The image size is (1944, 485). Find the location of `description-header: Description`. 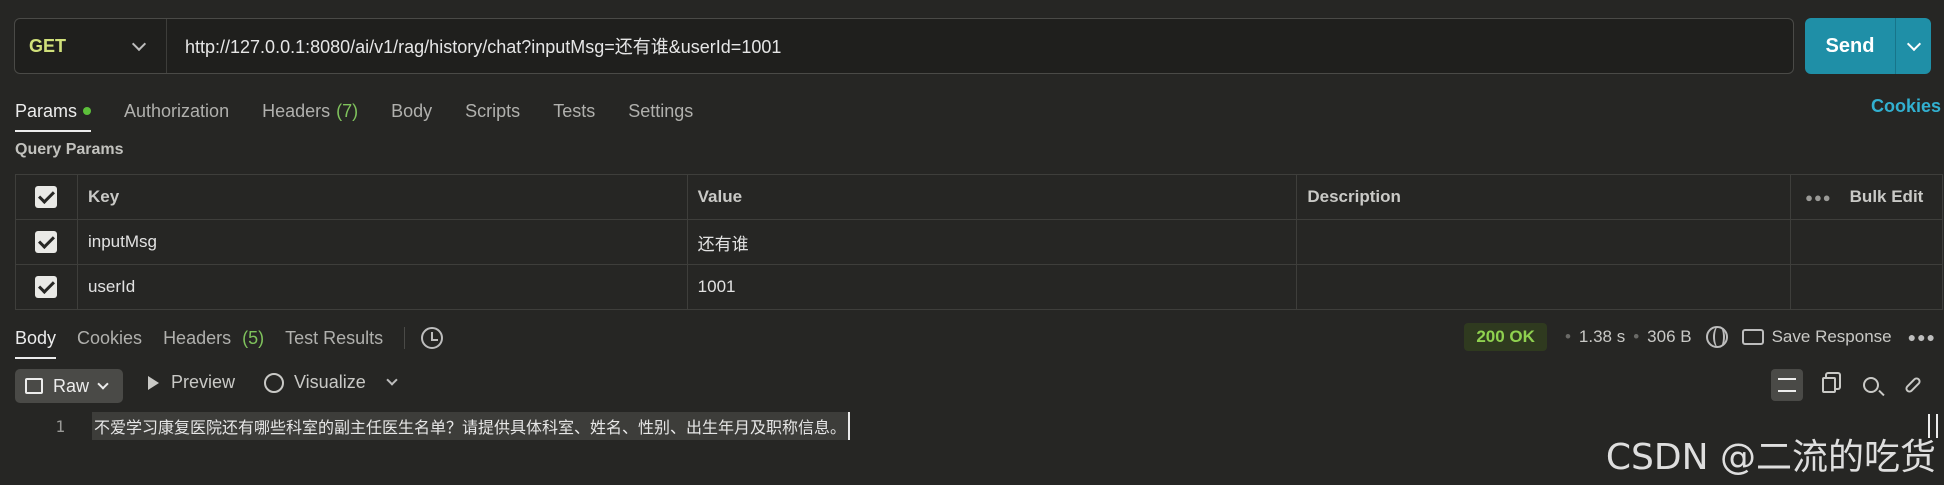

description-header: Description is located at coordinates (1544, 197).